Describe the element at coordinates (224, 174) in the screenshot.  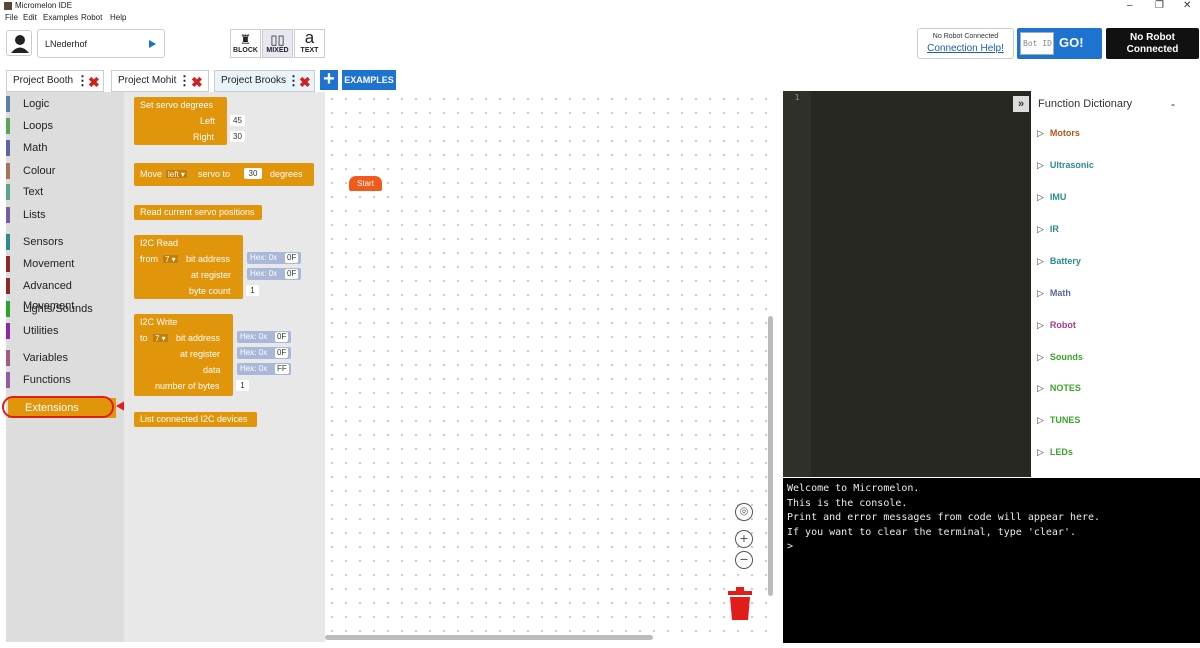
I see `block-move-servo: Move left ▾ servo to 30 degrees` at that location.